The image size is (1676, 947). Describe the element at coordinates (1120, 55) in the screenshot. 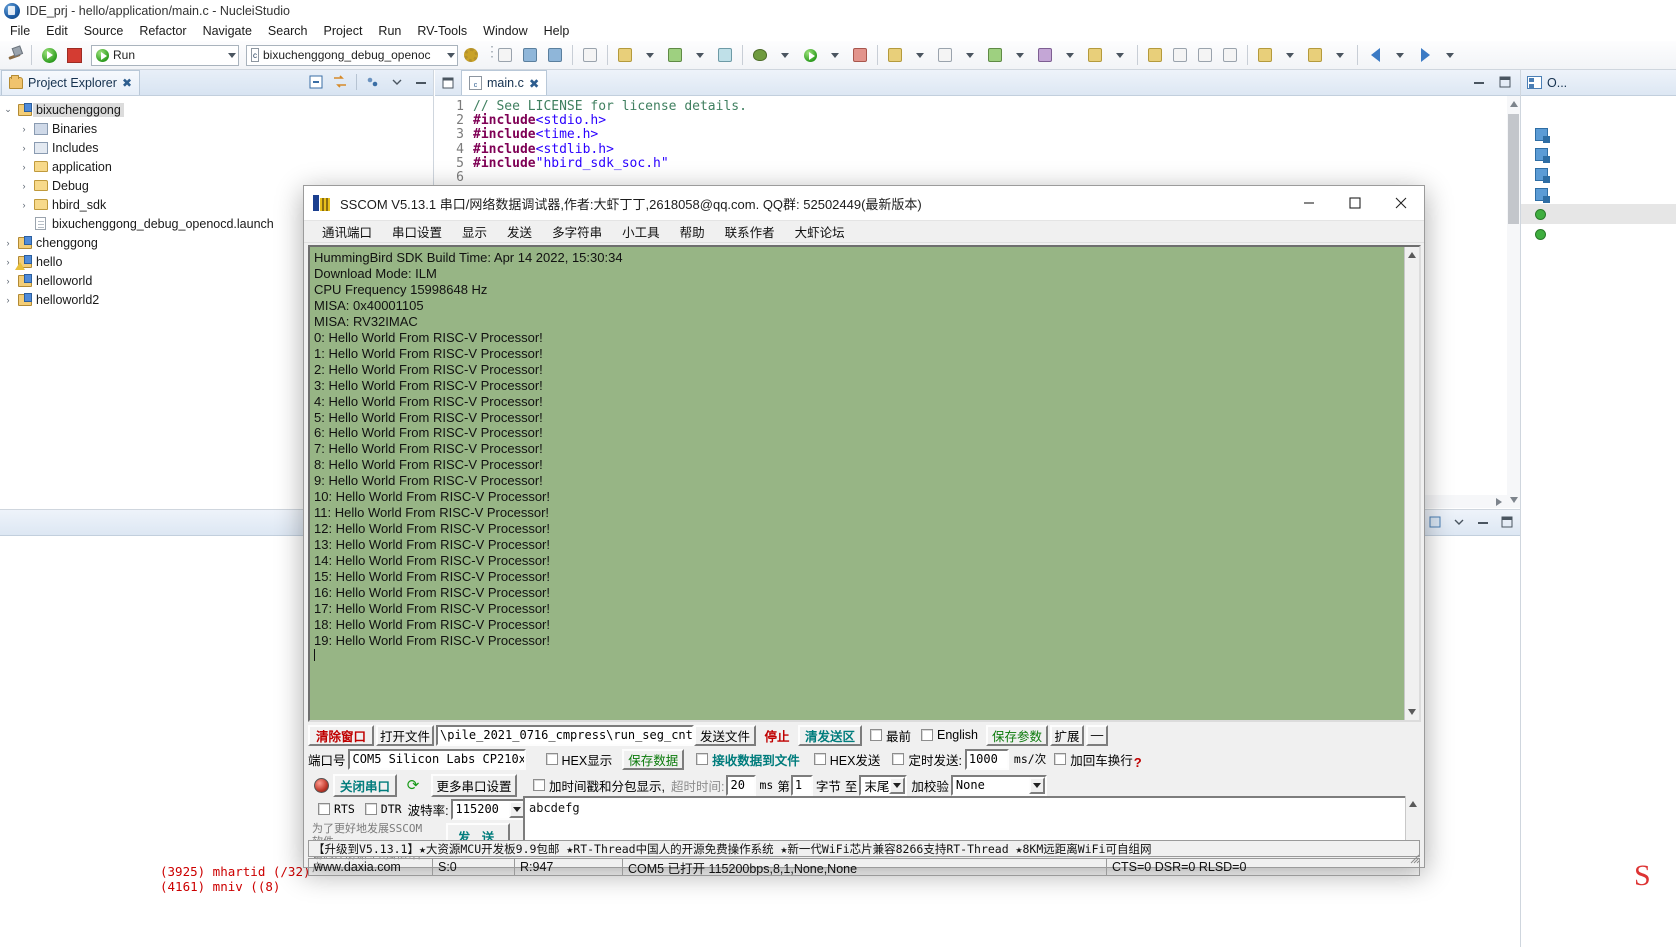

I see `marker-dropdown` at that location.